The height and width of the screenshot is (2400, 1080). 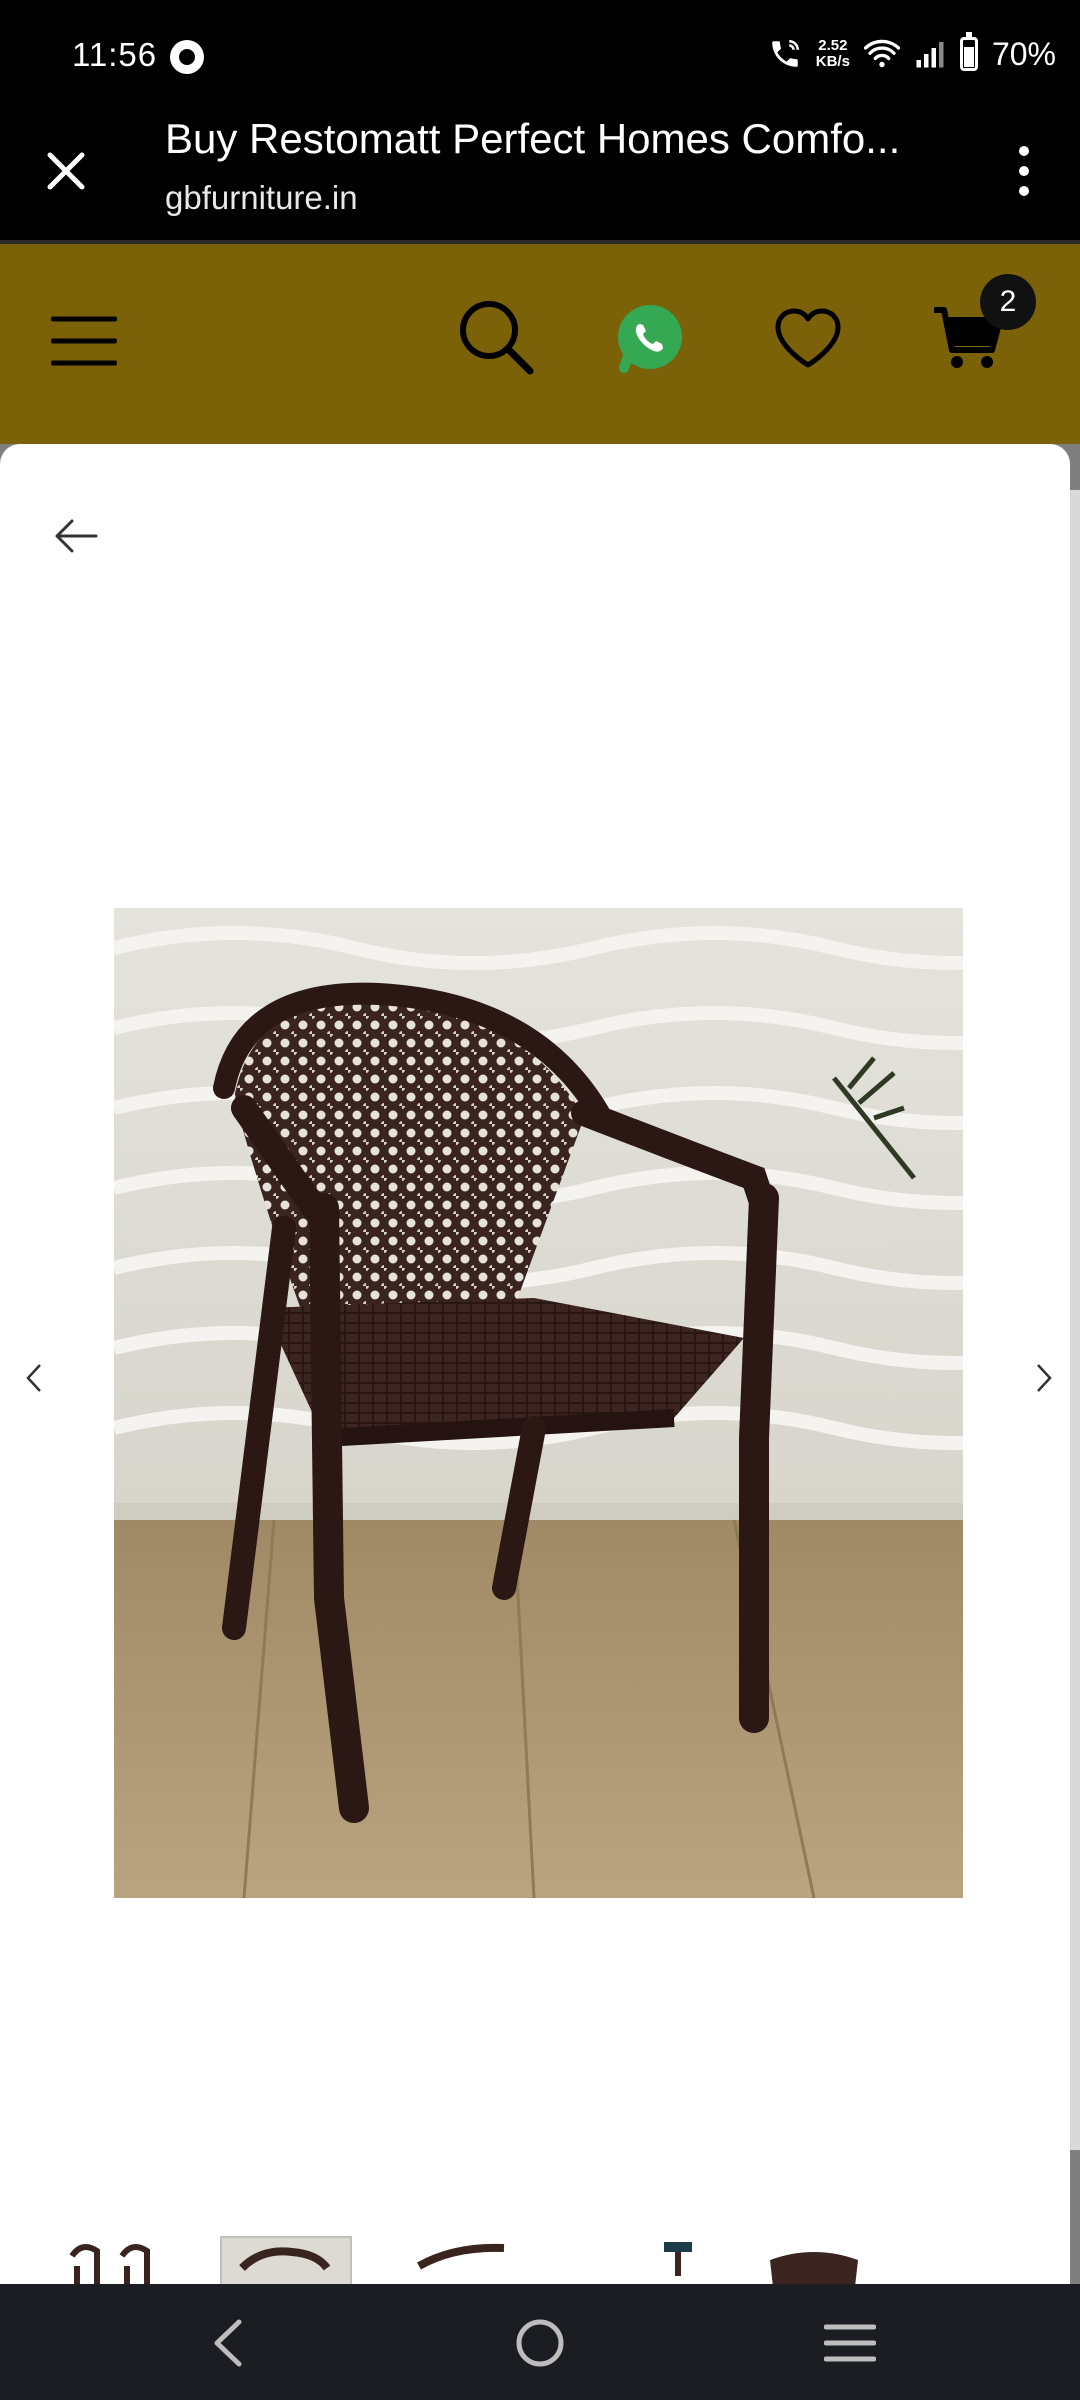 I want to click on chevron-left-icon, so click(x=33, y=1378).